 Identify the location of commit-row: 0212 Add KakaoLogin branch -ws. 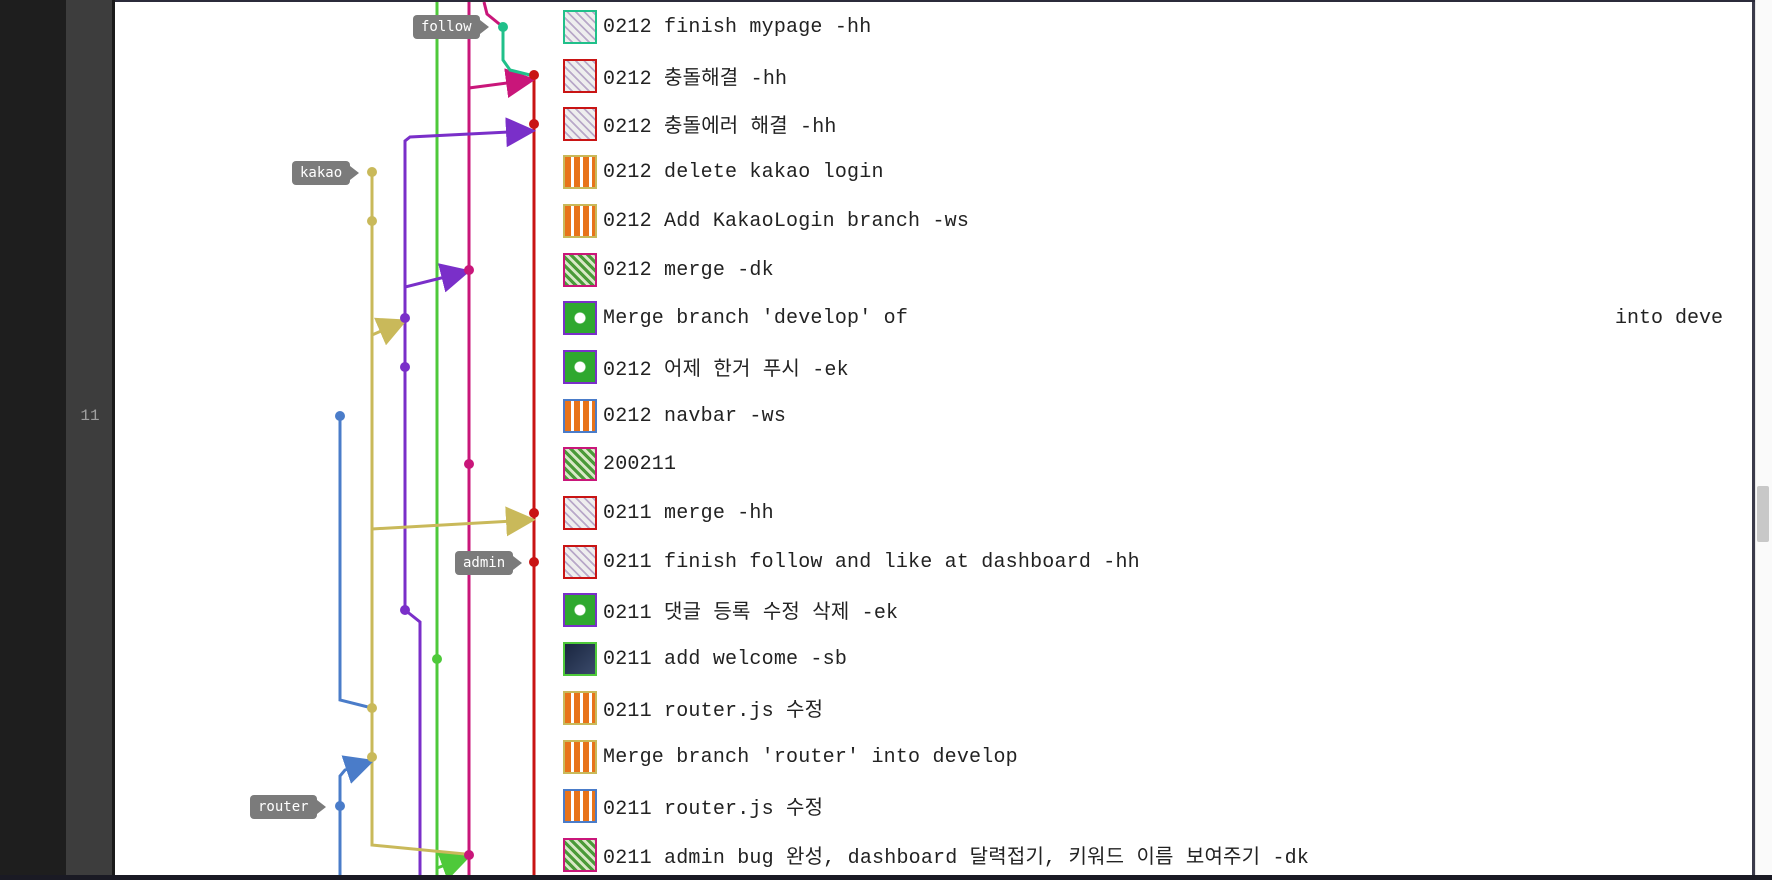
(766, 221).